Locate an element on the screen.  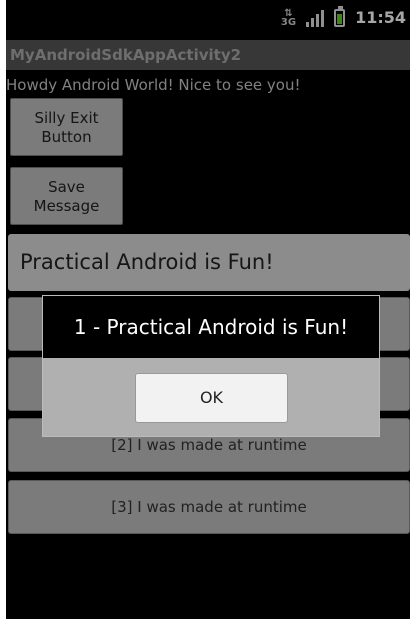
dialog-message: 1 - Practical Android is Fun! is located at coordinates (211, 327).